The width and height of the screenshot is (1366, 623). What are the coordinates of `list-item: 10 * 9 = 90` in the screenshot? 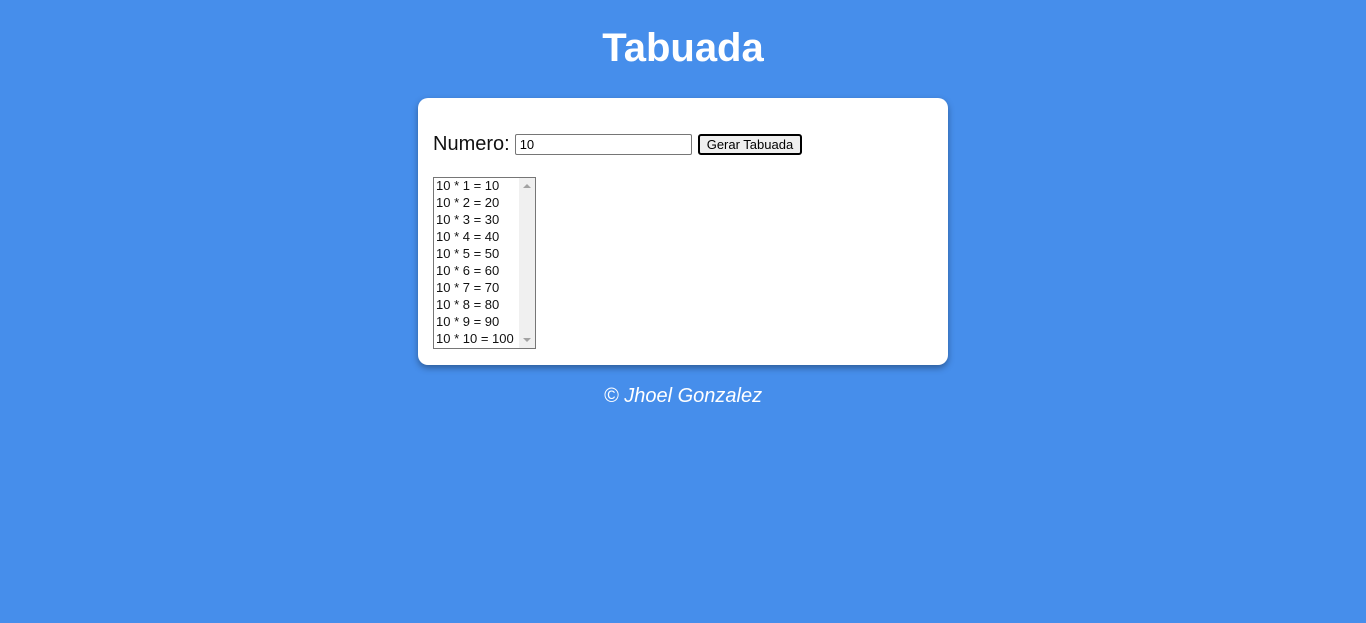 It's located at (476, 322).